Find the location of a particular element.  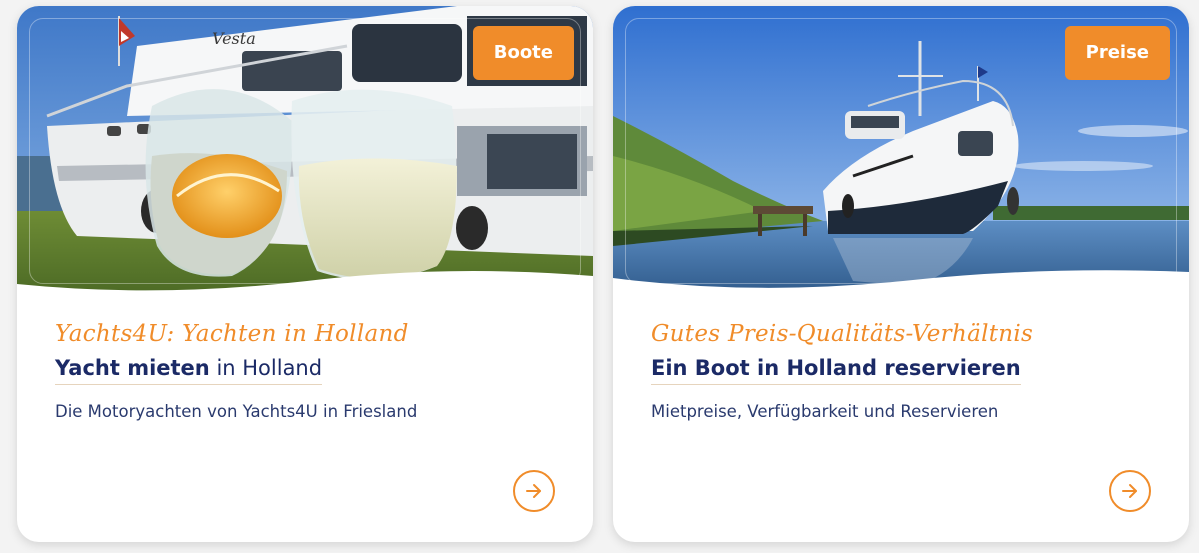

card-headline-link: Ein Boot in Holland reservieren is located at coordinates (836, 369).